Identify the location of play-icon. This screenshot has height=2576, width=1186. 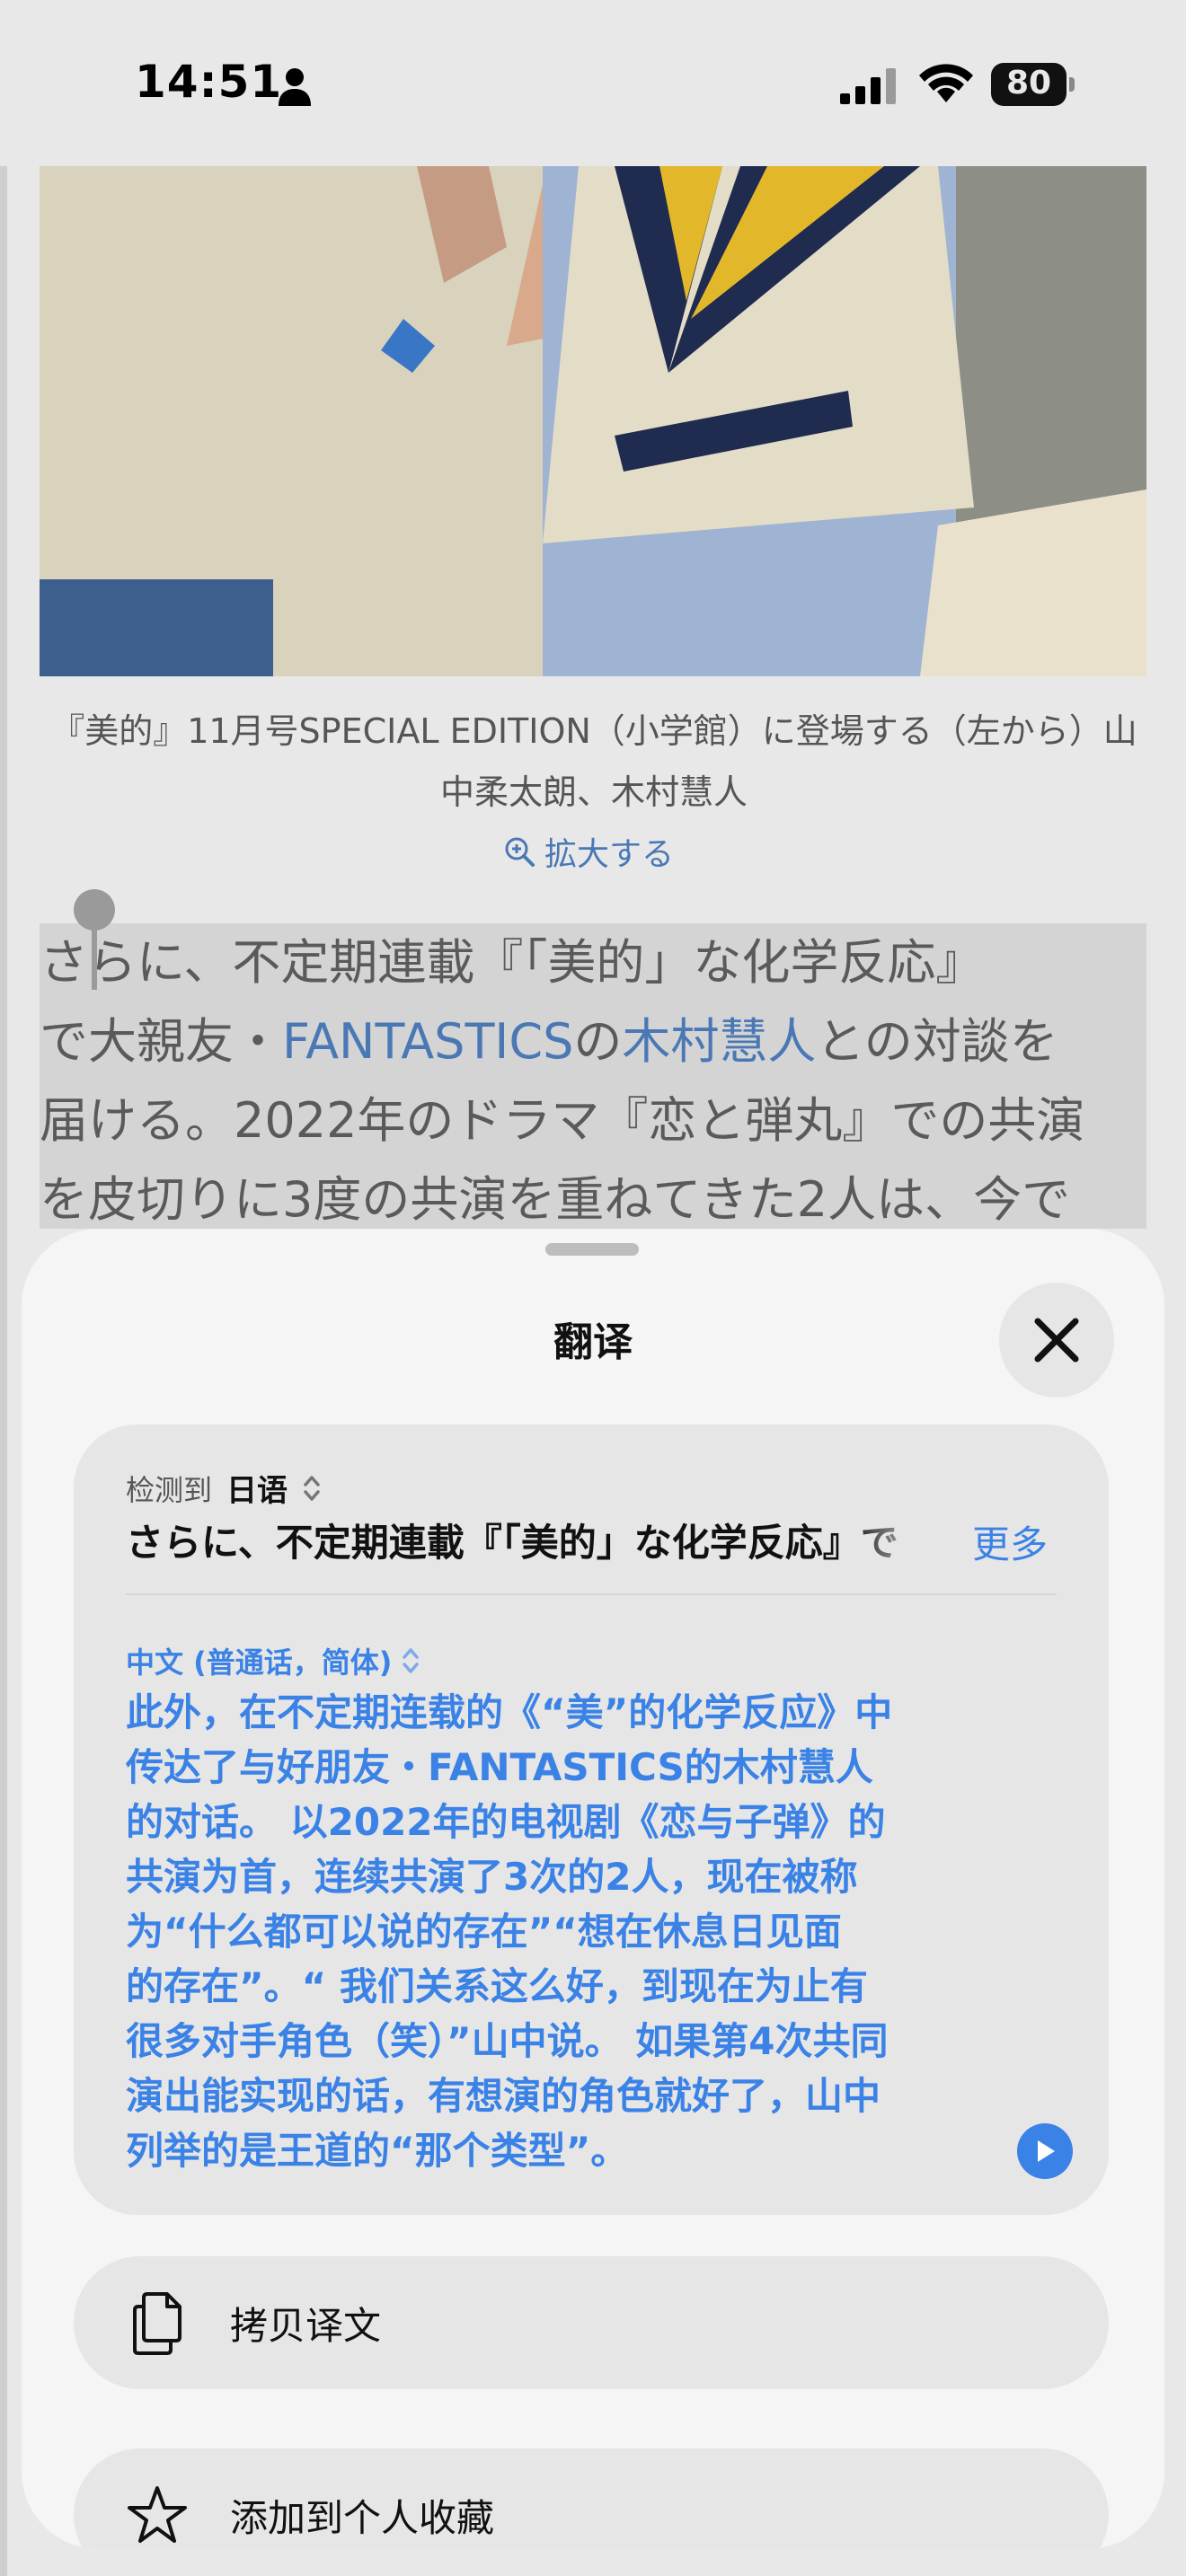
(1046, 2151).